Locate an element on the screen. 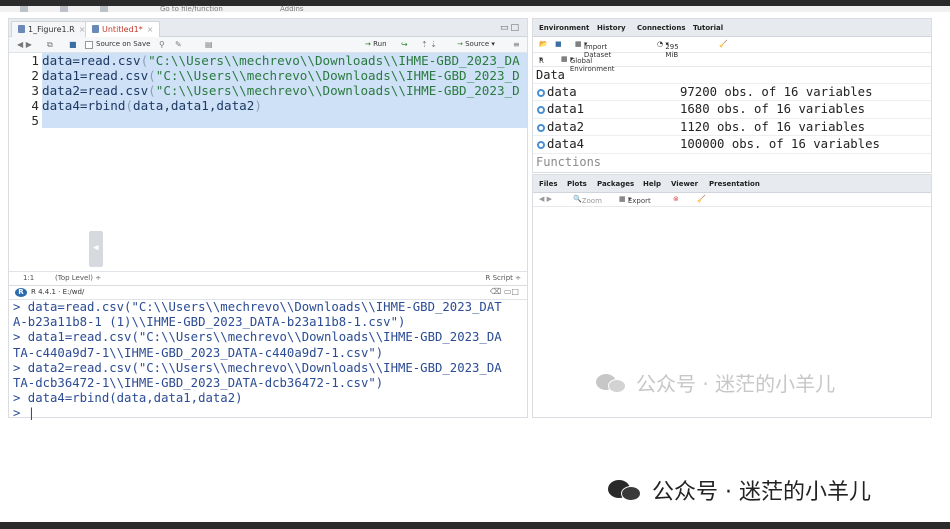 The image size is (950, 529). caption-text: 公众号 · 迷茫的小羊儿 is located at coordinates (761, 492).